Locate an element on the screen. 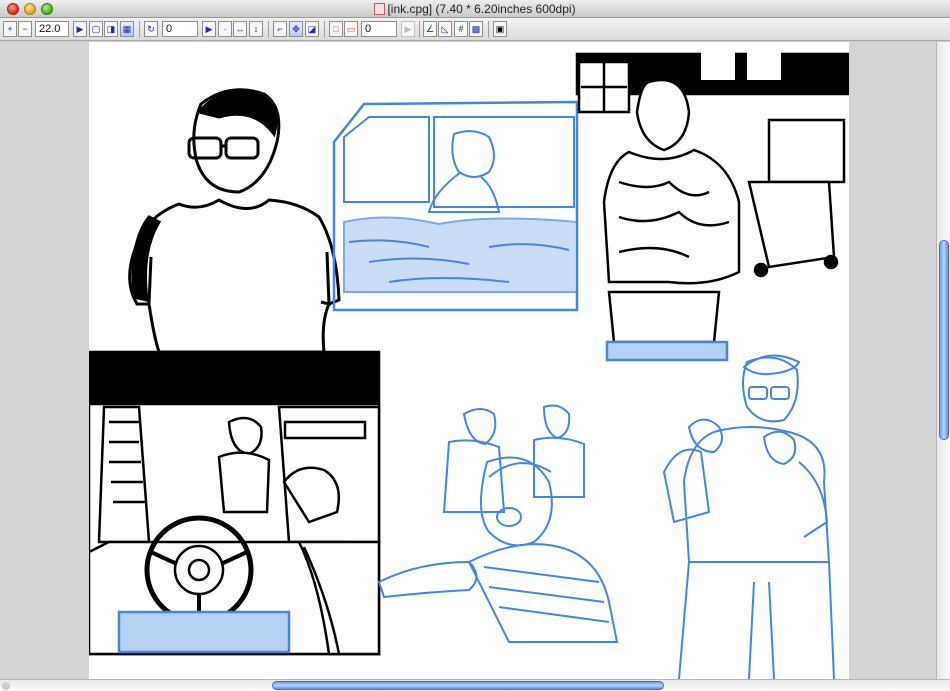  layer-input: 0 is located at coordinates (379, 29).